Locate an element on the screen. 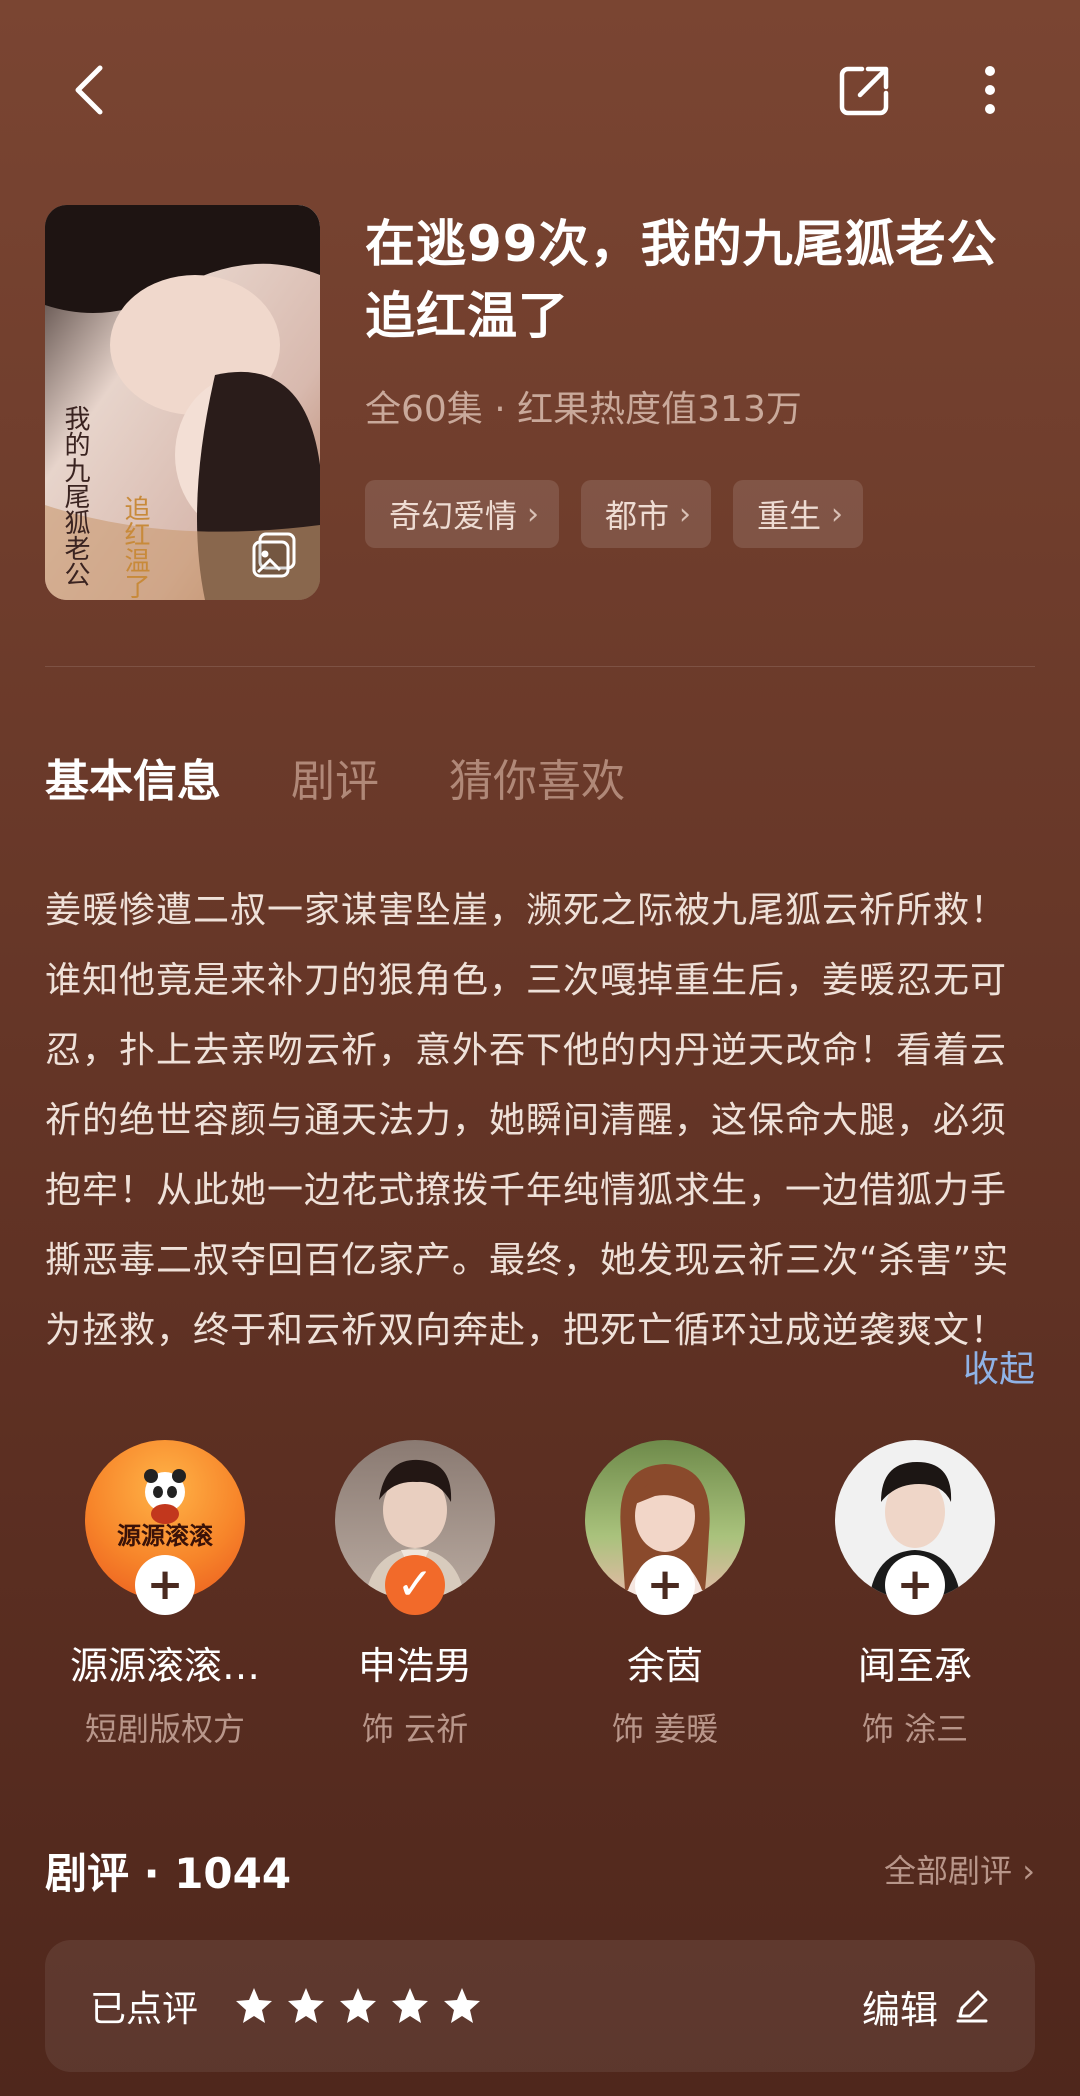  share-button is located at coordinates (865, 90).